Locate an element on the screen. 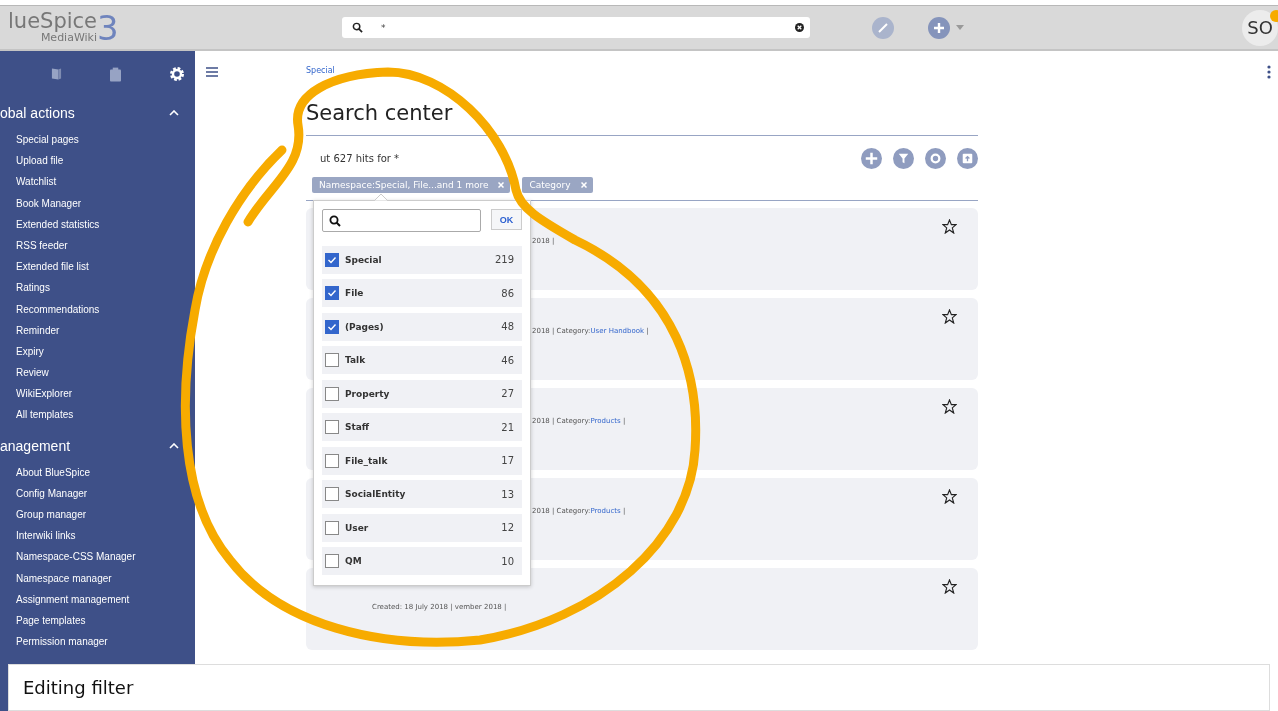 The height and width of the screenshot is (711, 1278). sidebar-link: Config Manager is located at coordinates (97, 493).